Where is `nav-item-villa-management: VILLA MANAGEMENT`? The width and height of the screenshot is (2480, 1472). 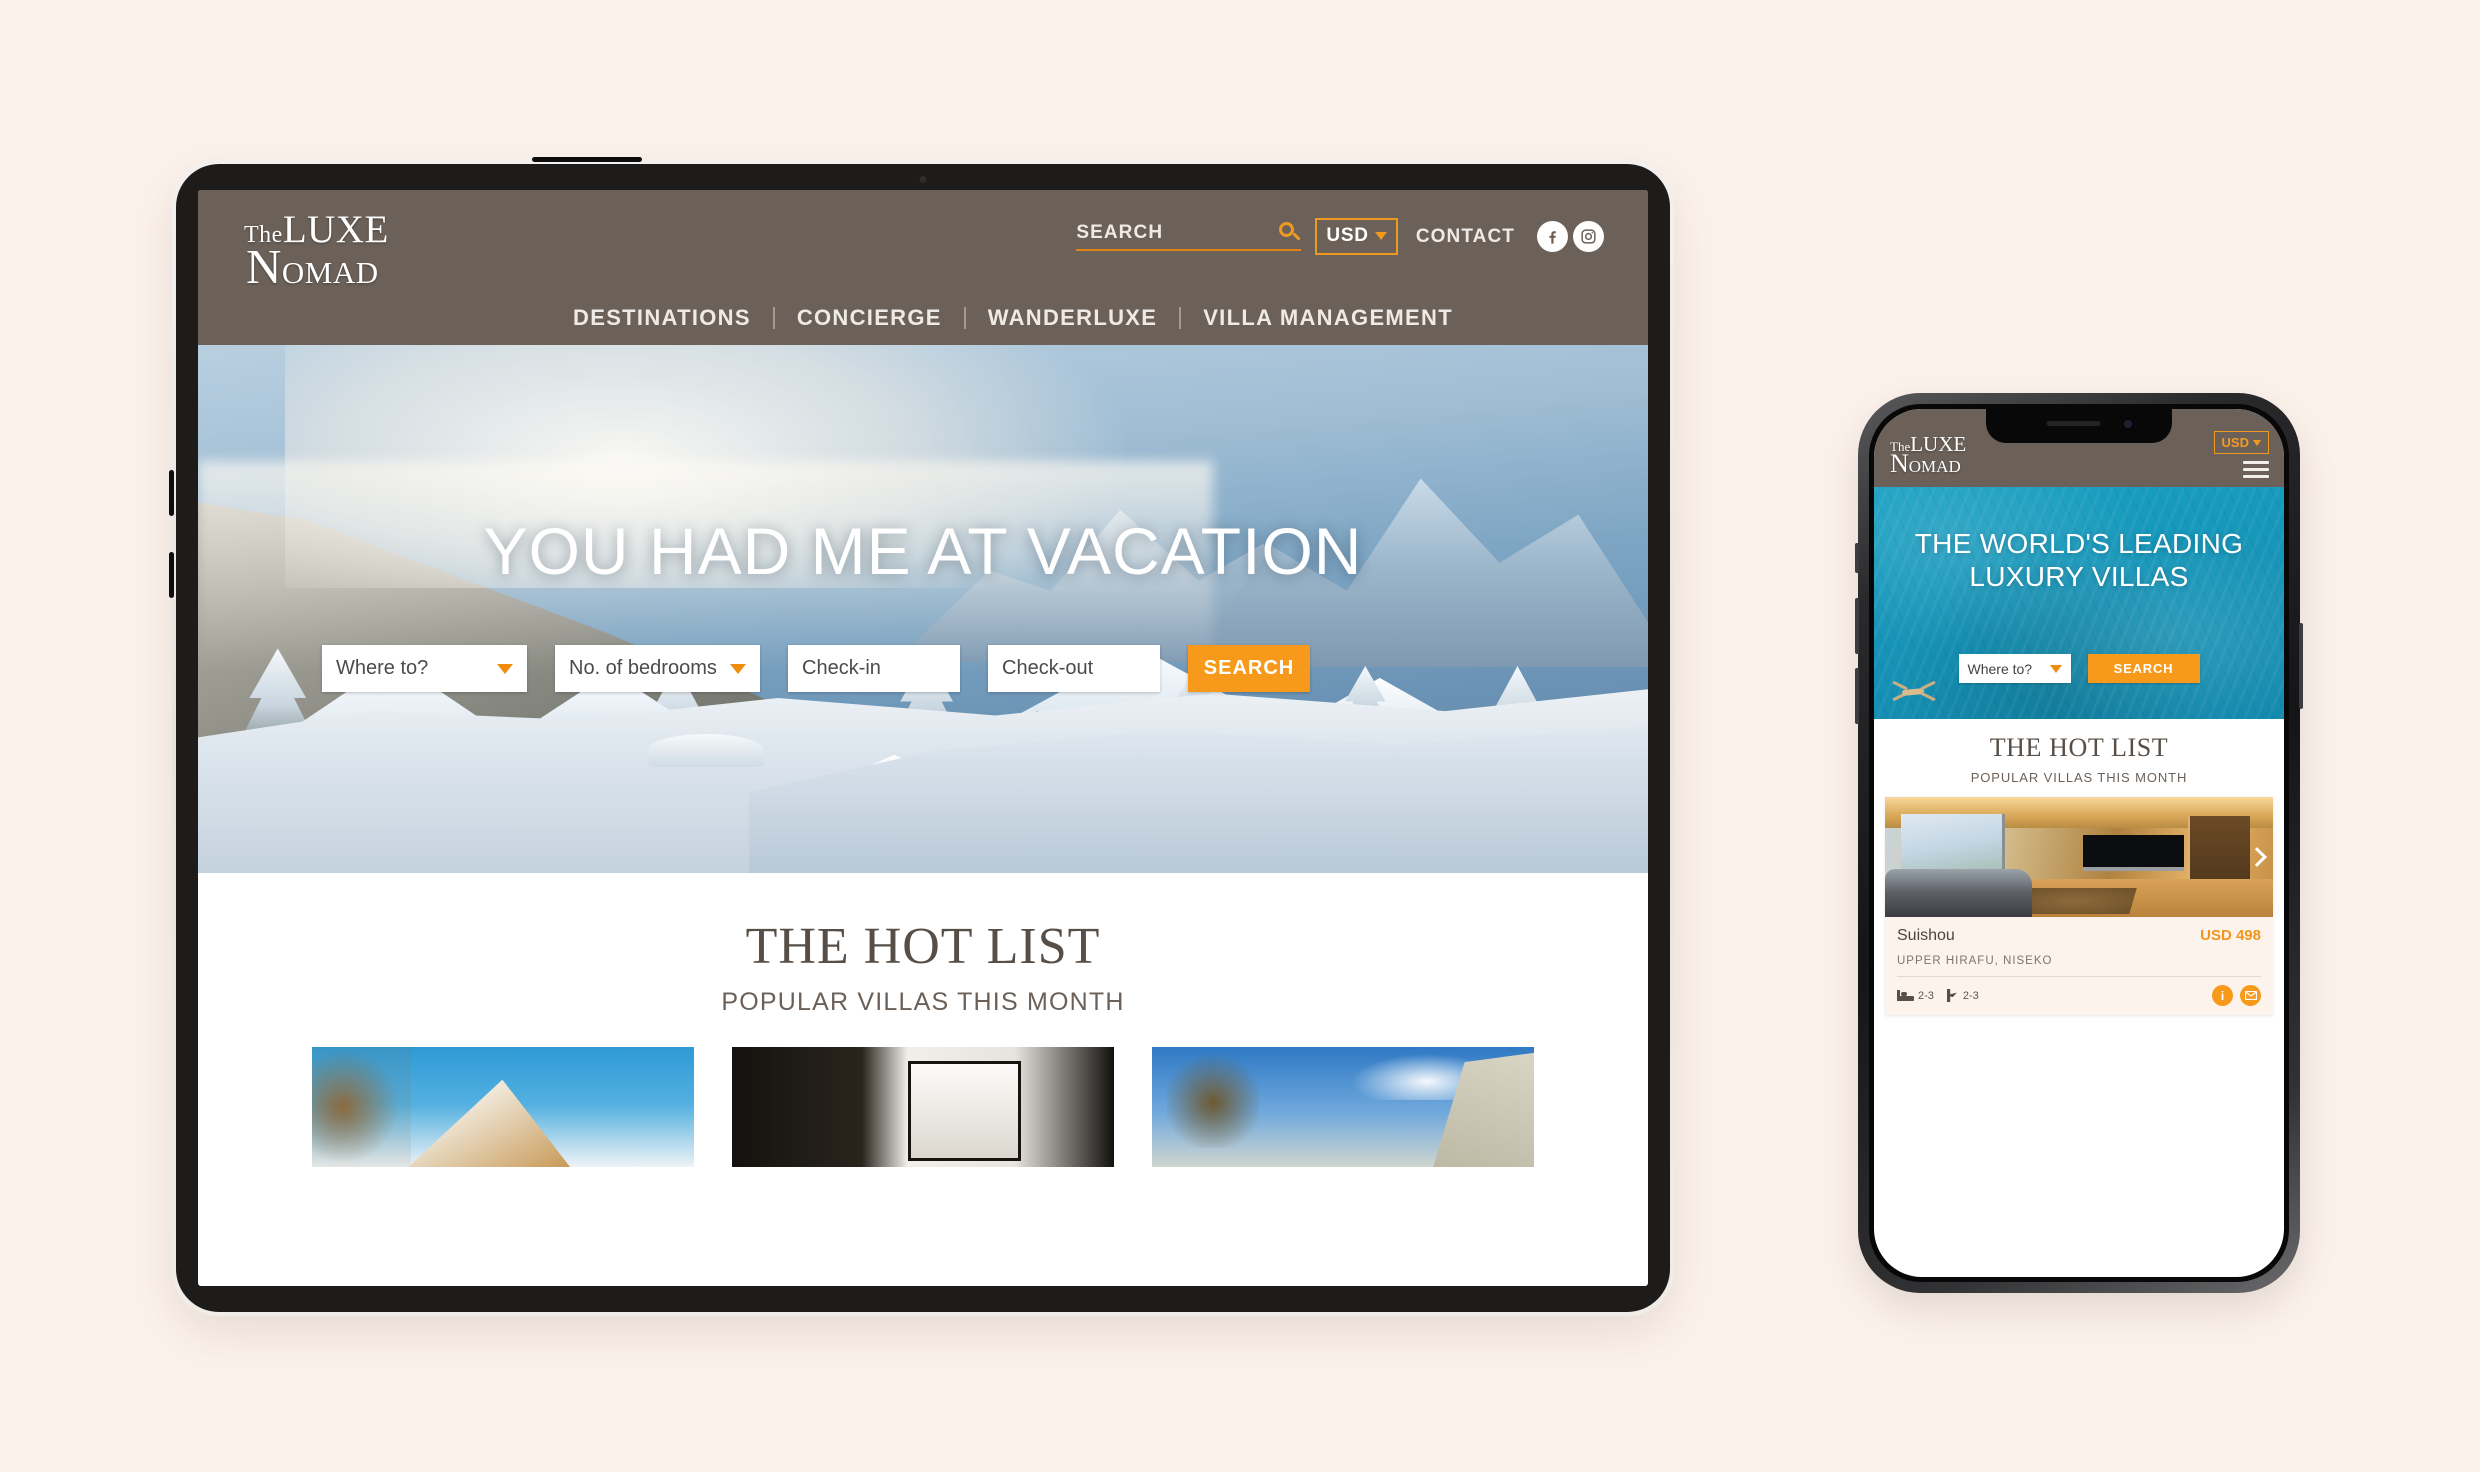 nav-item-villa-management: VILLA MANAGEMENT is located at coordinates (1328, 318).